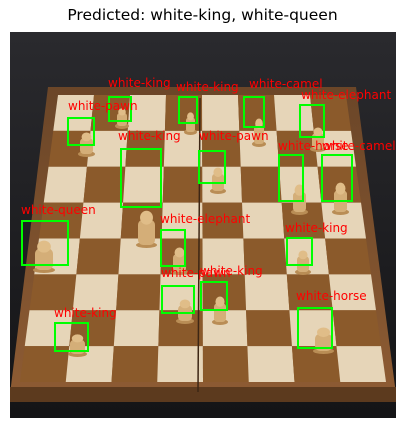 The width and height of the screenshot is (405, 427). What do you see at coordinates (202, 15) in the screenshot?
I see `figure-title: Predicted: white-king, white-queen` at bounding box center [202, 15].